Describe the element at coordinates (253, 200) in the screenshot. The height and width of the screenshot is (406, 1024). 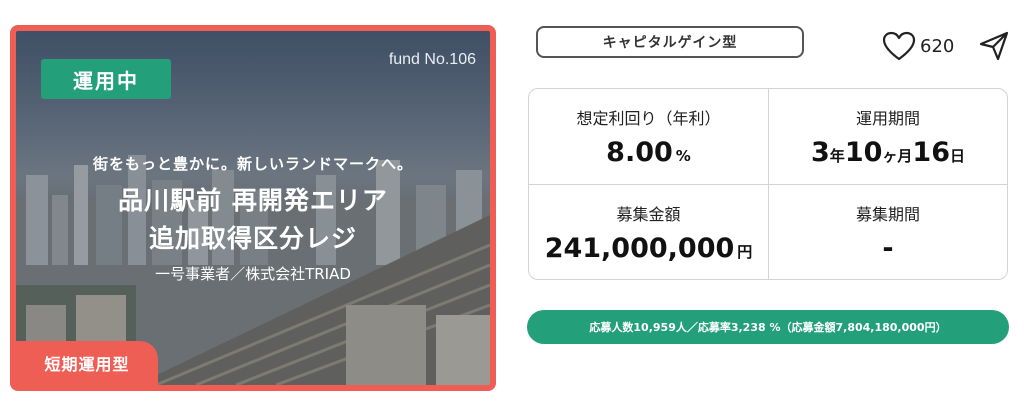
I see `fund-title-line1: 品川駅前 再開発エリア` at that location.